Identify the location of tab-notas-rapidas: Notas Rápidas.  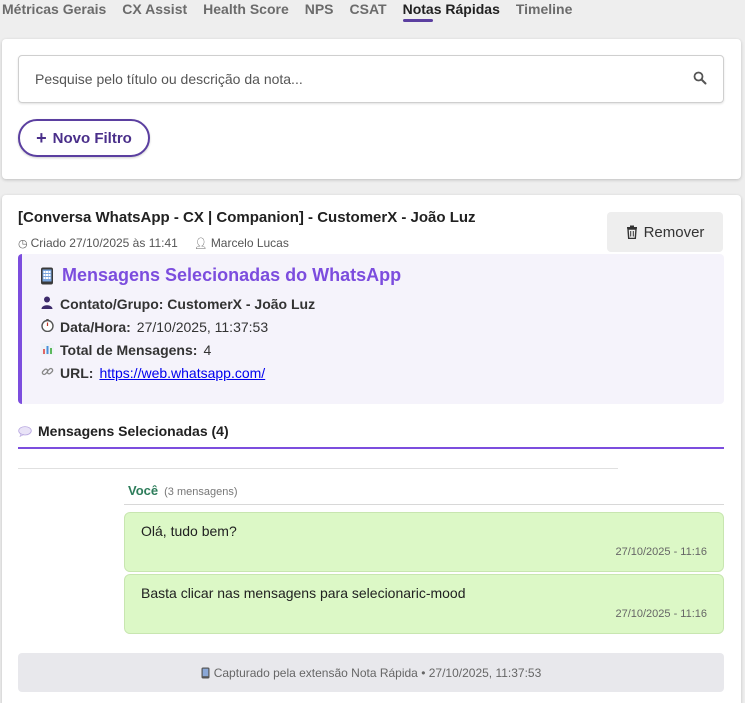
(451, 14).